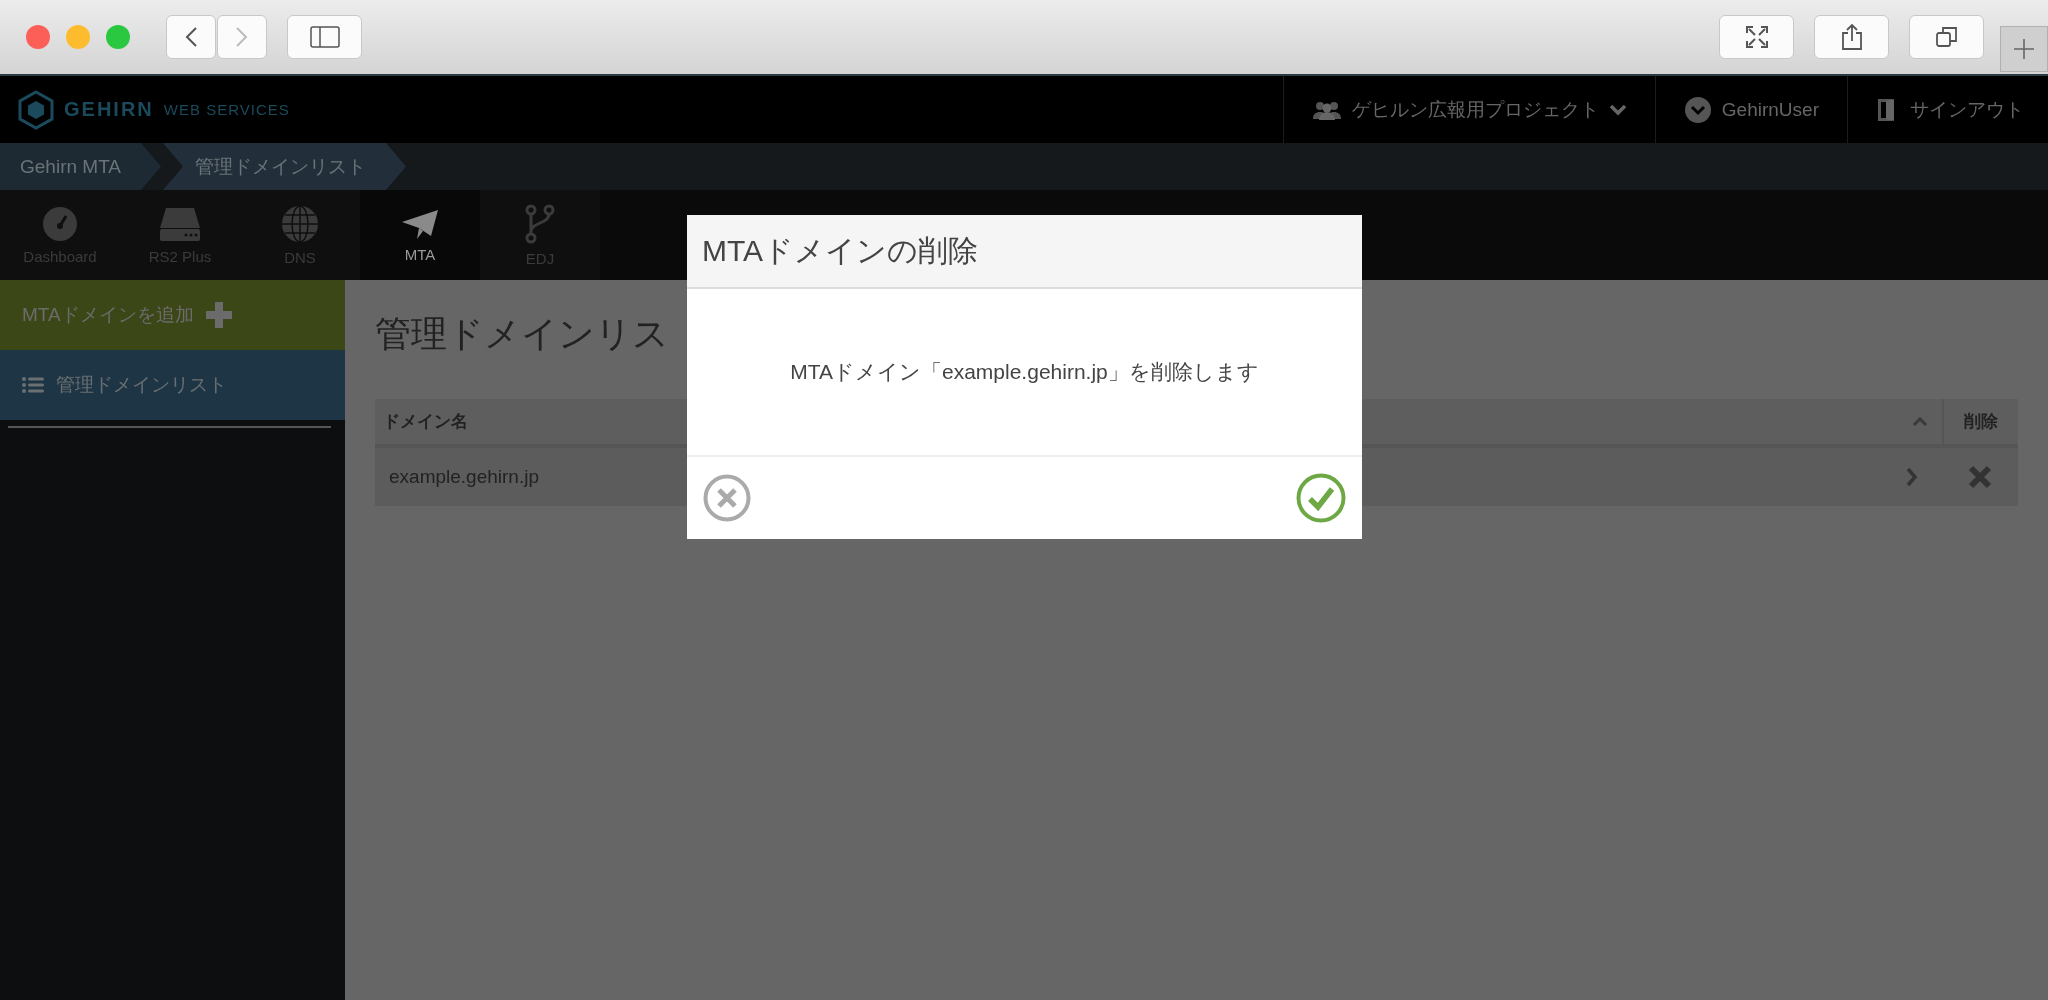 The image size is (2048, 1000). Describe the element at coordinates (118, 37) in the screenshot. I see `zoom-window-button` at that location.